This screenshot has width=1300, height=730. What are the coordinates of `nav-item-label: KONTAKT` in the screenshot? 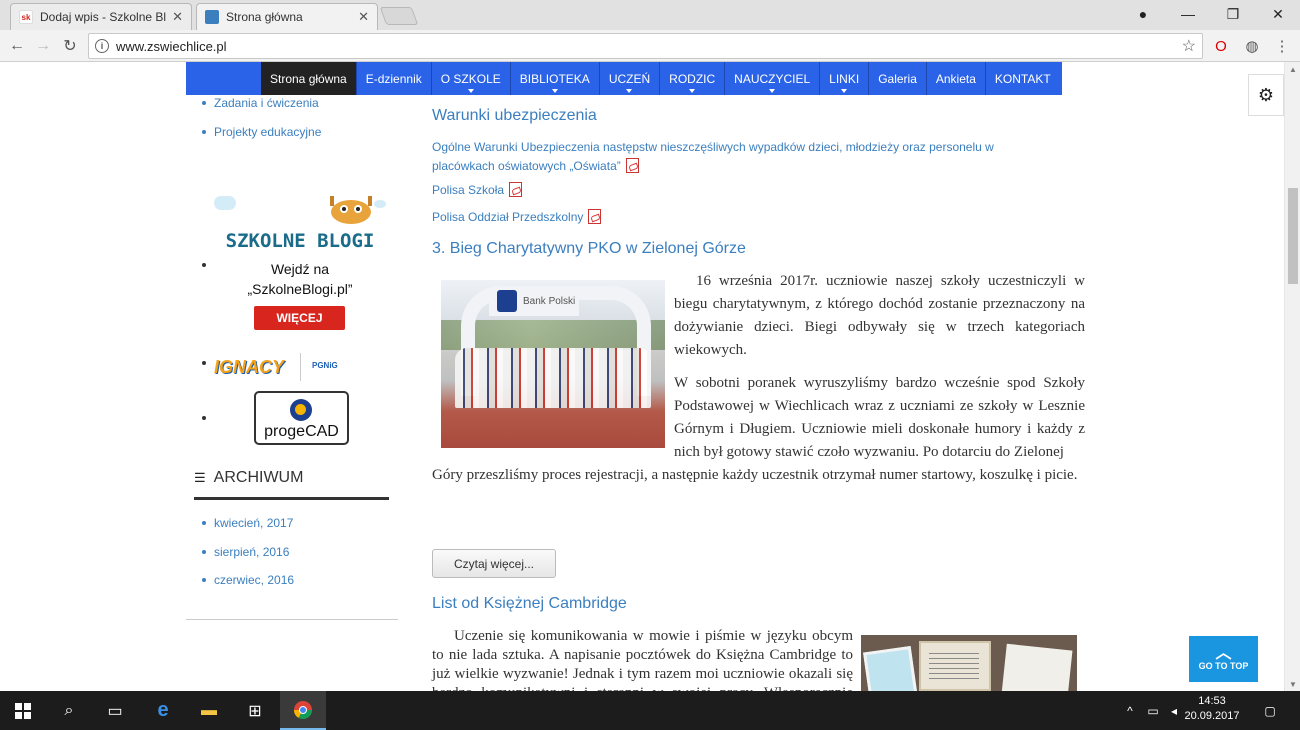 It's located at (1022, 78).